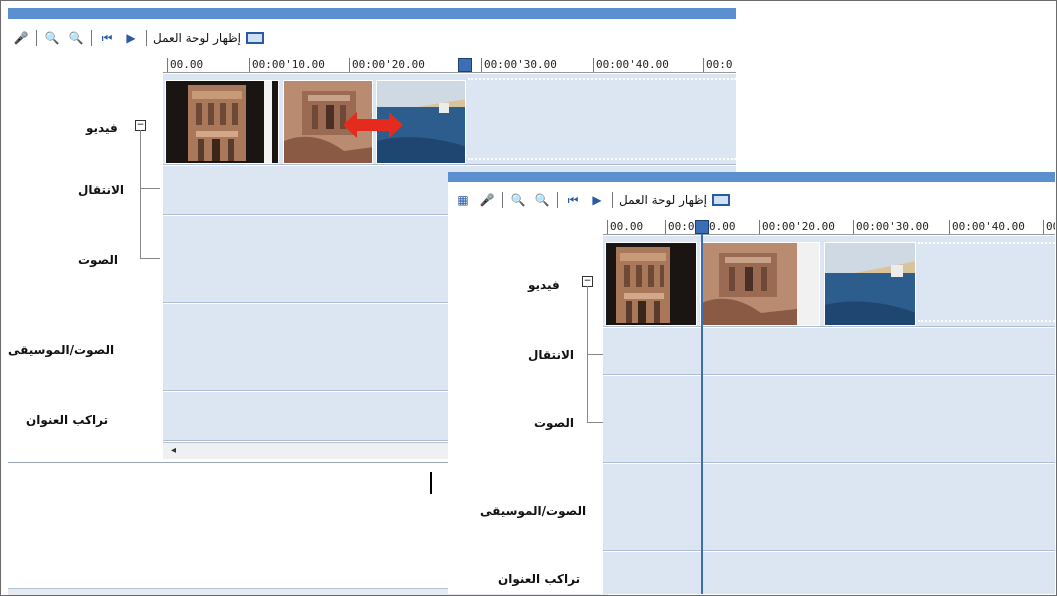 The width and height of the screenshot is (1057, 596). What do you see at coordinates (465, 65) in the screenshot?
I see `back-playhead-handle` at bounding box center [465, 65].